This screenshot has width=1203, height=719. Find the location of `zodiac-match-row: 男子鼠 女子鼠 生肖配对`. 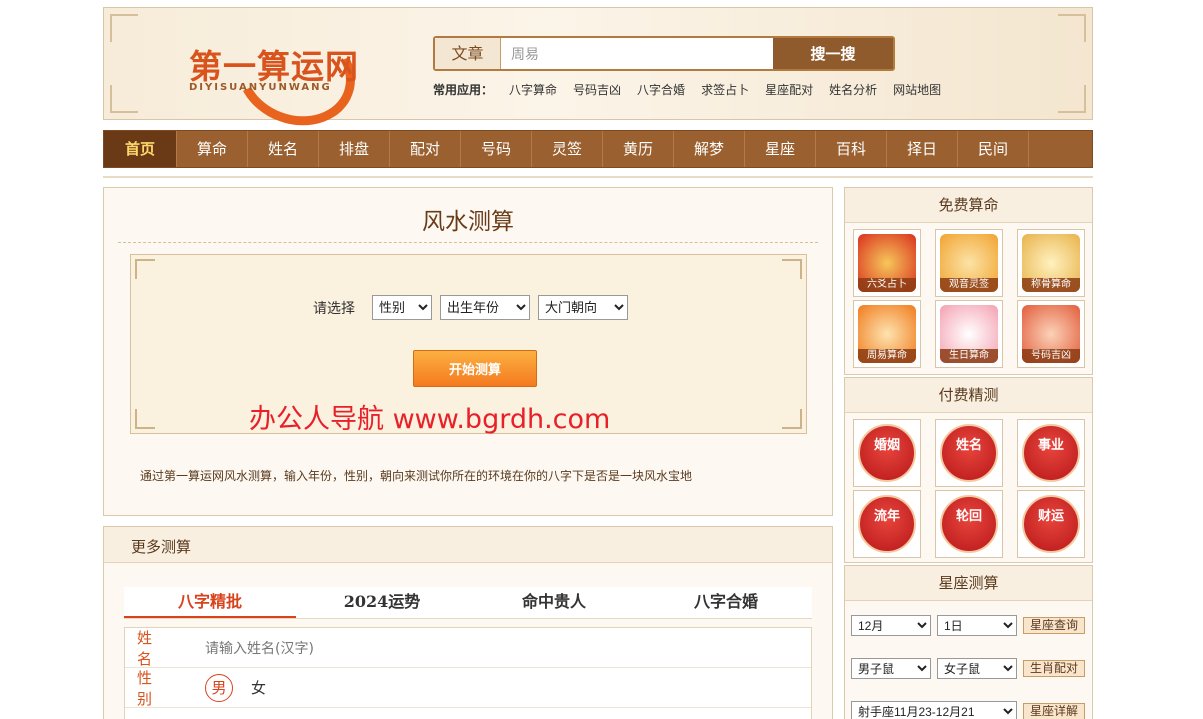

zodiac-match-row: 男子鼠 女子鼠 生肖配对 is located at coordinates (971, 668).